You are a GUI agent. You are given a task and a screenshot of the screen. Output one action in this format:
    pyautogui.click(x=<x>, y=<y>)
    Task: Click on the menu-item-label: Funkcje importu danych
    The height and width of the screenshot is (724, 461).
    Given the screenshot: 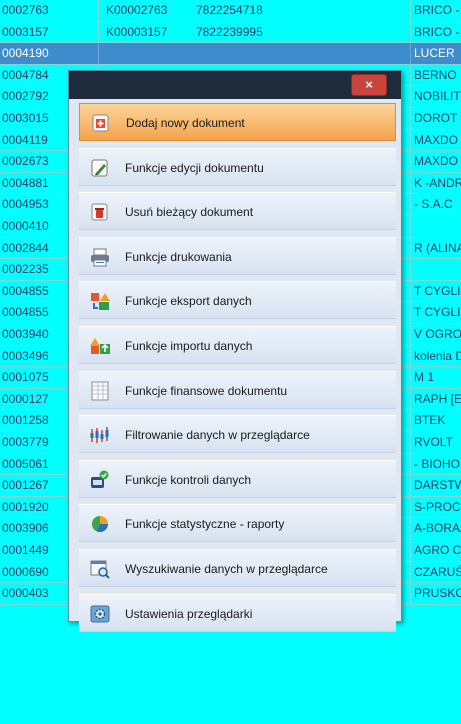 What is the action you would take?
    pyautogui.click(x=189, y=346)
    